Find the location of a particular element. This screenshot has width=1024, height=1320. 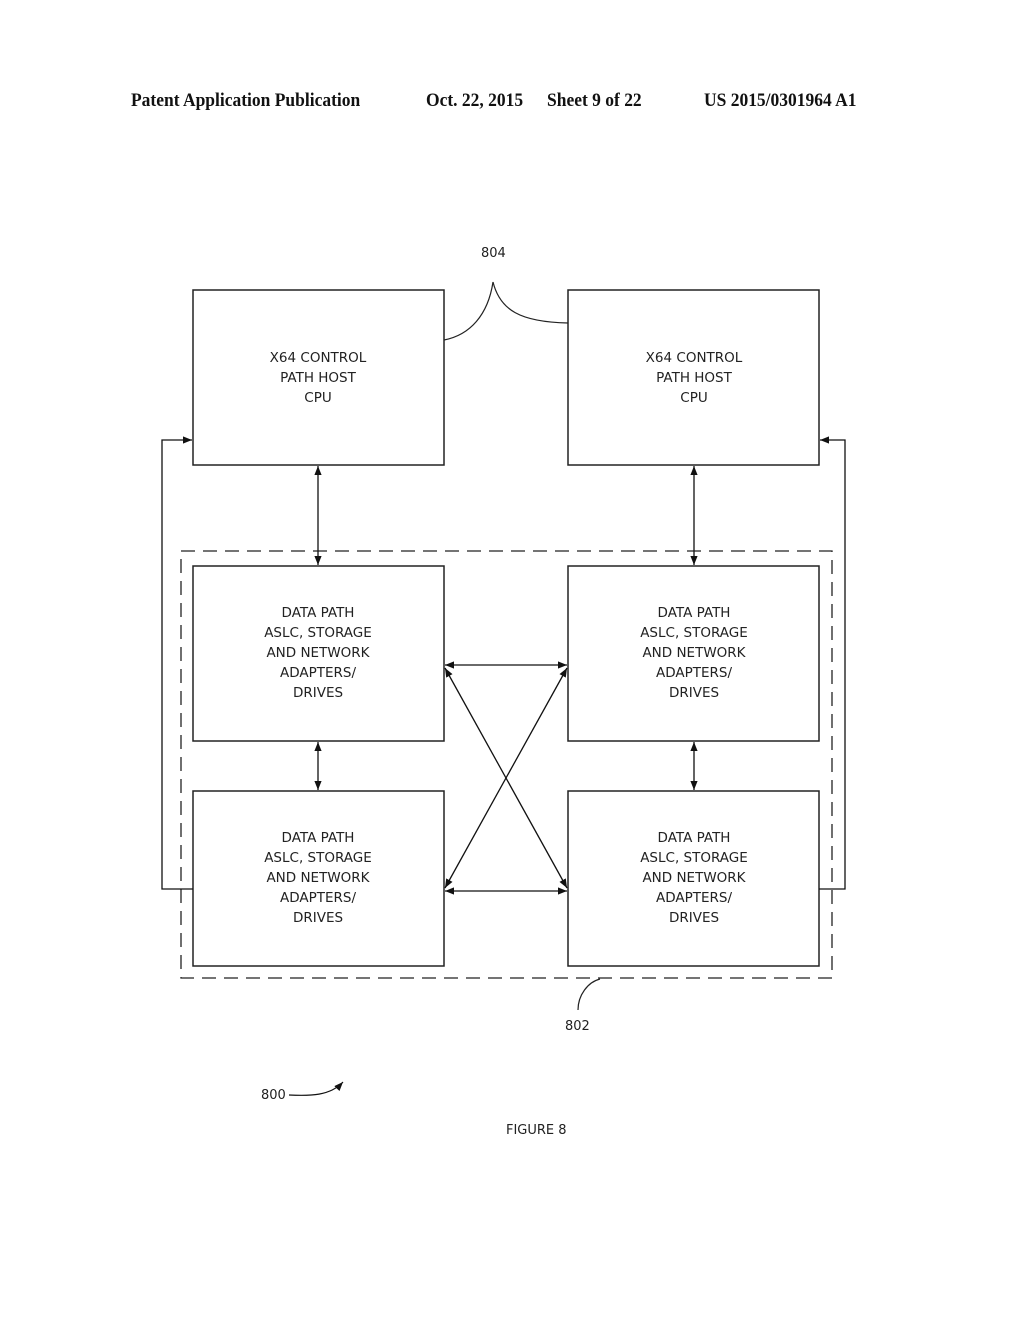

data-path-box-bottom-right-line-3: AND NETWORK is located at coordinates (694, 878).